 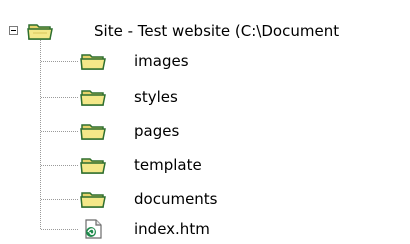 I want to click on tree-item-label: index.htm, so click(x=172, y=229).